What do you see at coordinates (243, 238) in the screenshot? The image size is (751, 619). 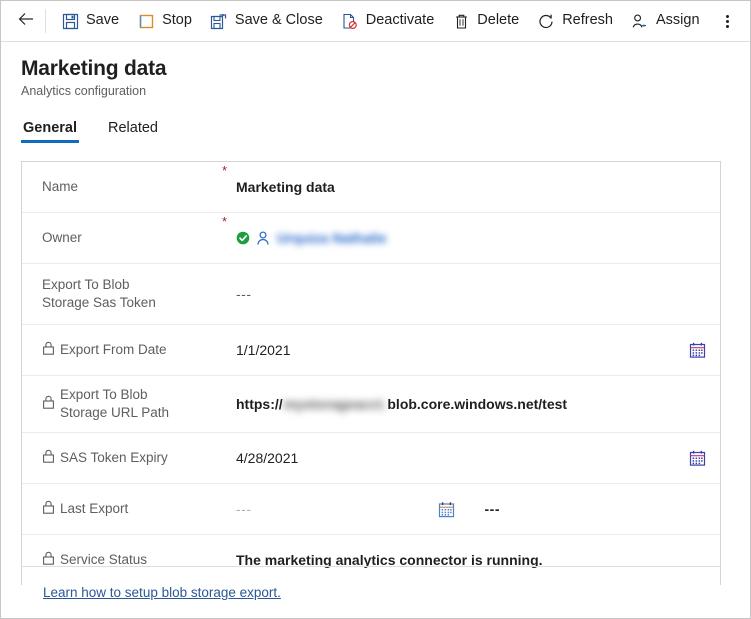 I see `check-circle-icon` at bounding box center [243, 238].